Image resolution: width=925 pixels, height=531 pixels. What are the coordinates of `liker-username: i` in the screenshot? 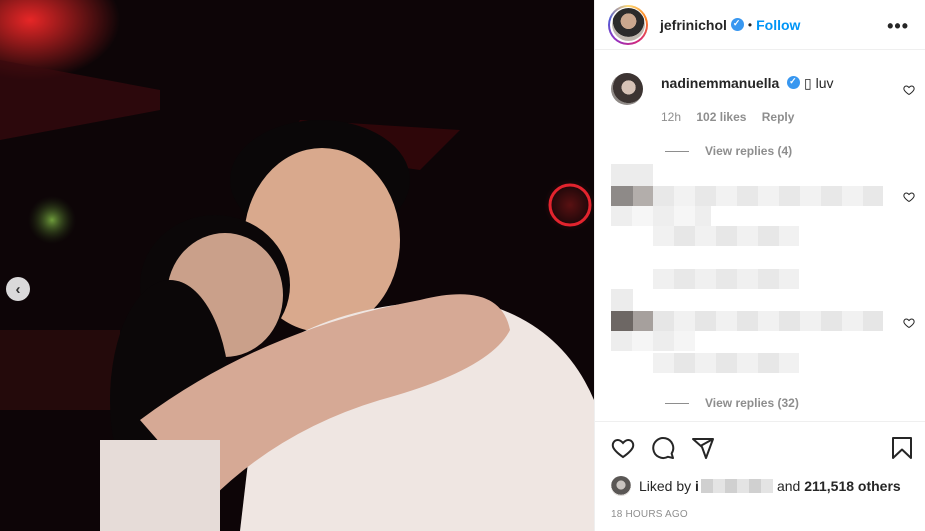 It's located at (697, 486).